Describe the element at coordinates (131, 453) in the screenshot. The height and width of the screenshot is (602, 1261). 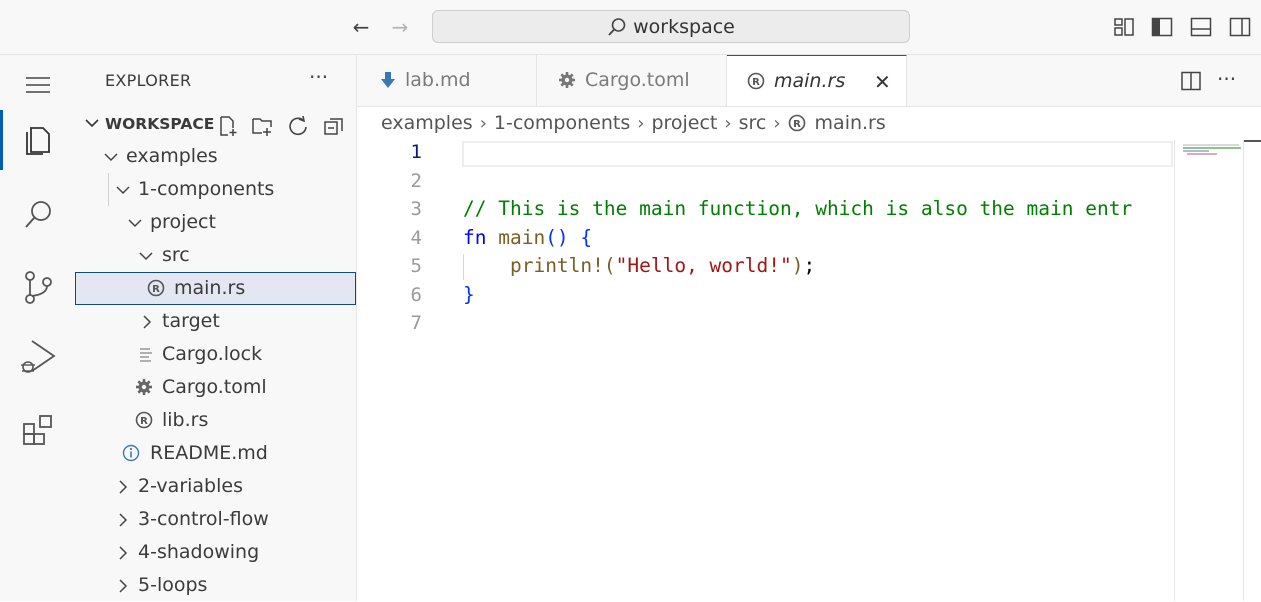
I see `info-icon` at that location.